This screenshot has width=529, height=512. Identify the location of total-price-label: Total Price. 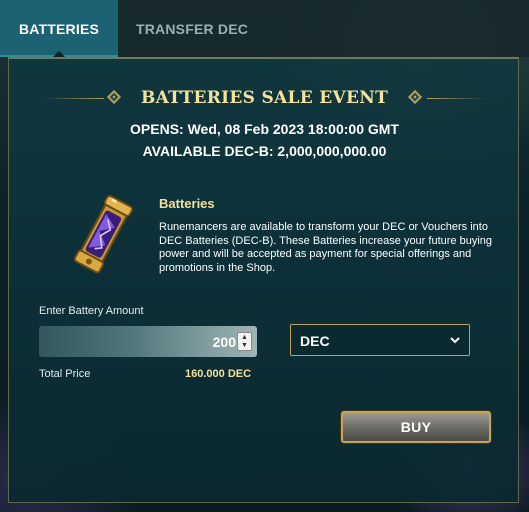
(65, 374).